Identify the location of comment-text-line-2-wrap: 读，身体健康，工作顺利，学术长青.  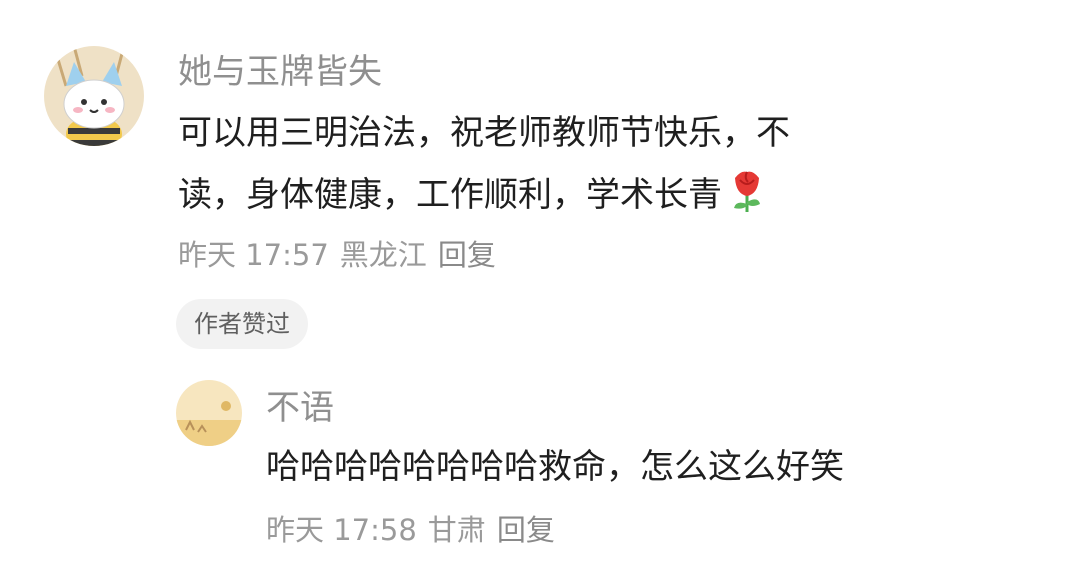
(473, 198).